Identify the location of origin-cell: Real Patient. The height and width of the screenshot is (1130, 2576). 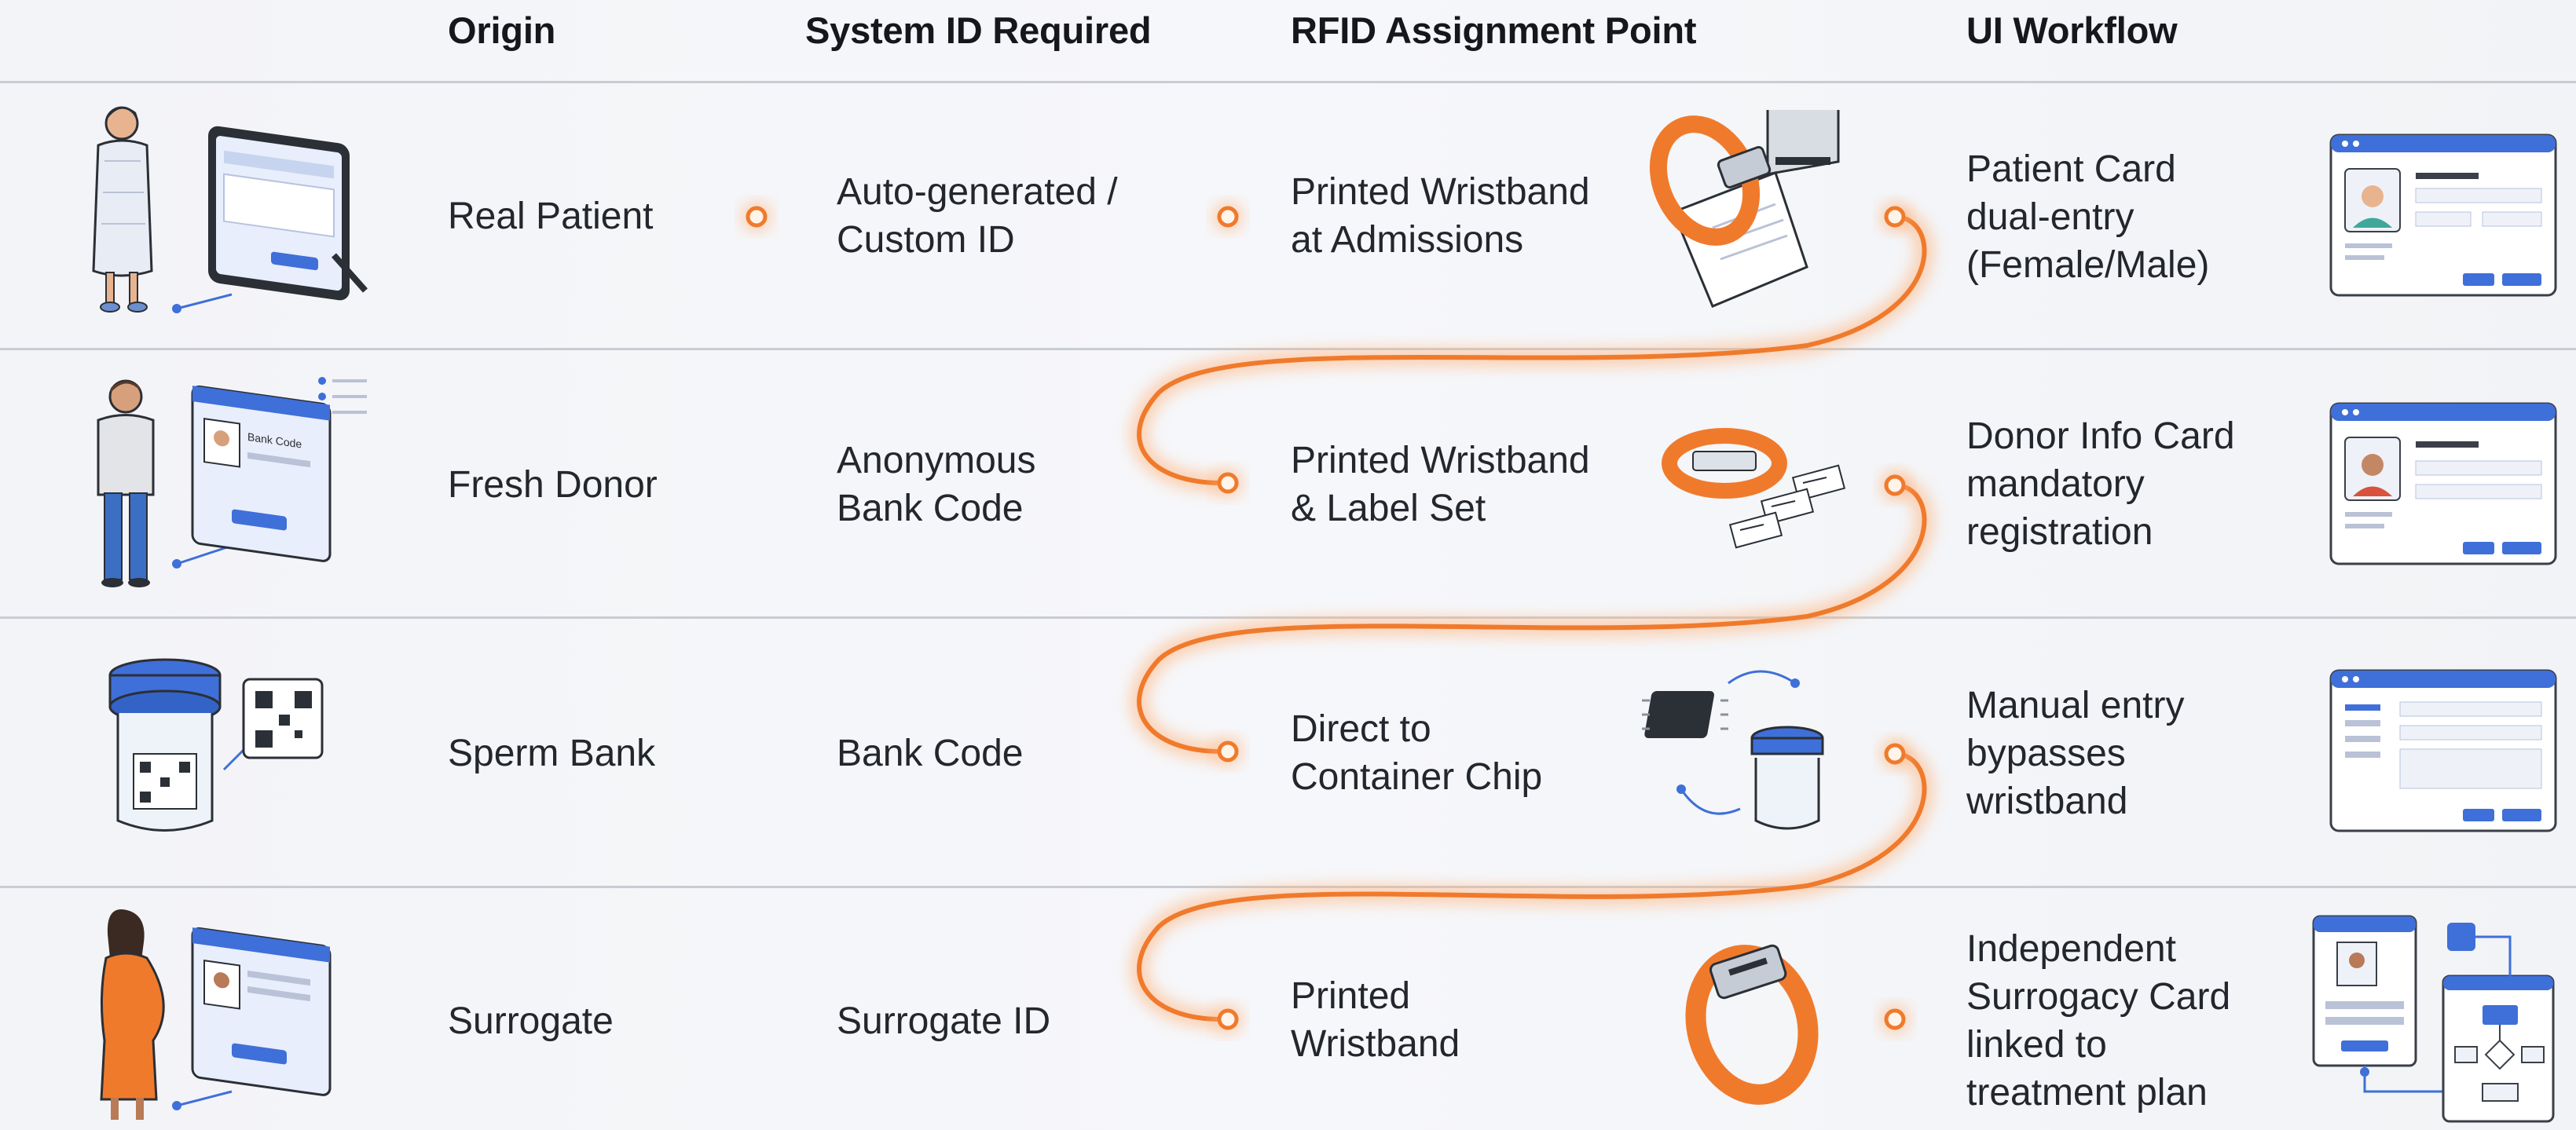
(551, 216).